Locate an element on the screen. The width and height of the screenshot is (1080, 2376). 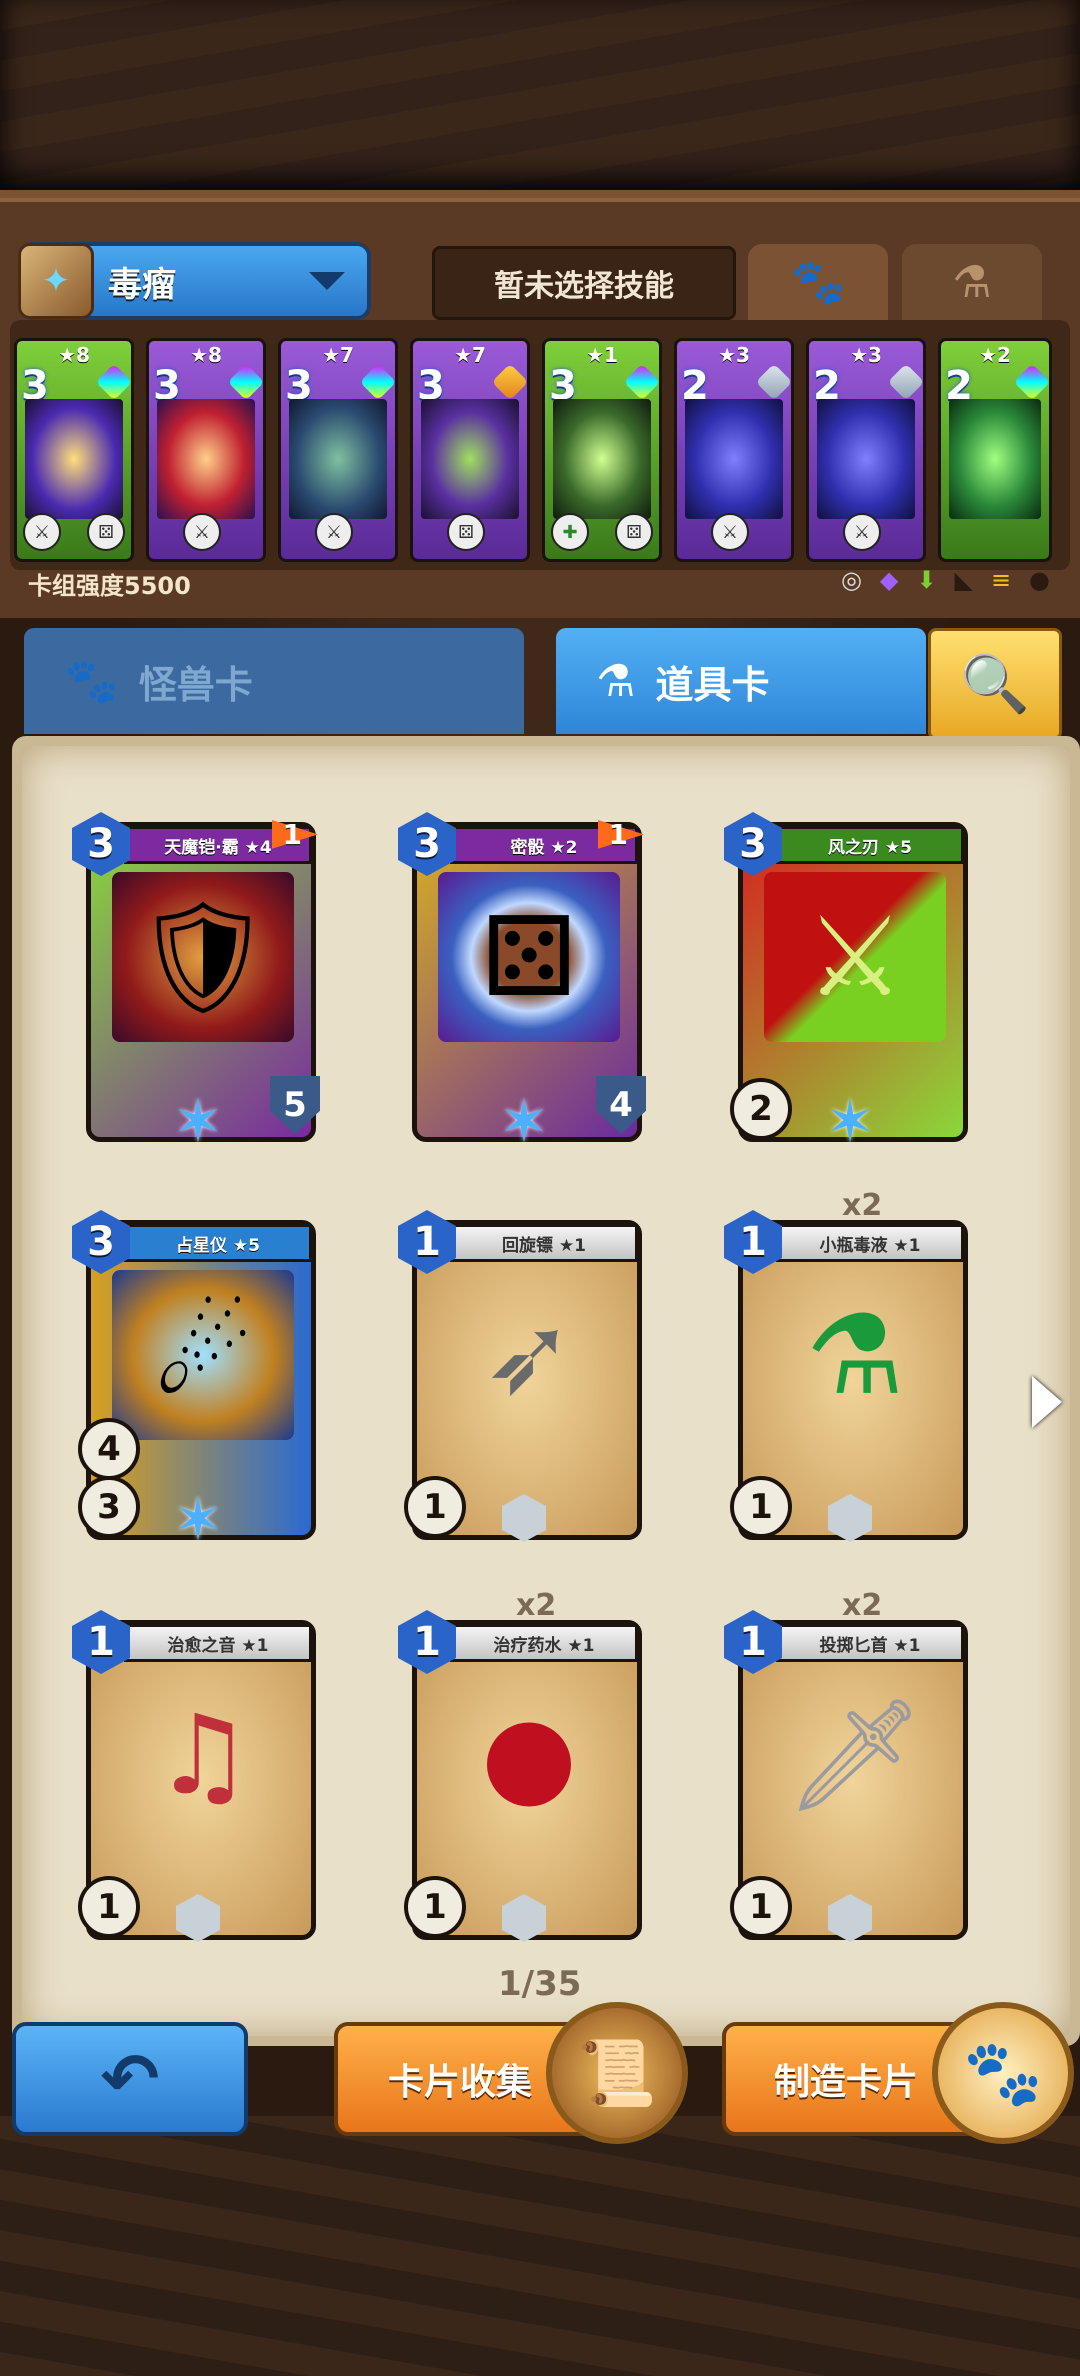
tab-item-cards: ⚗ 道具卡 is located at coordinates (741, 681).